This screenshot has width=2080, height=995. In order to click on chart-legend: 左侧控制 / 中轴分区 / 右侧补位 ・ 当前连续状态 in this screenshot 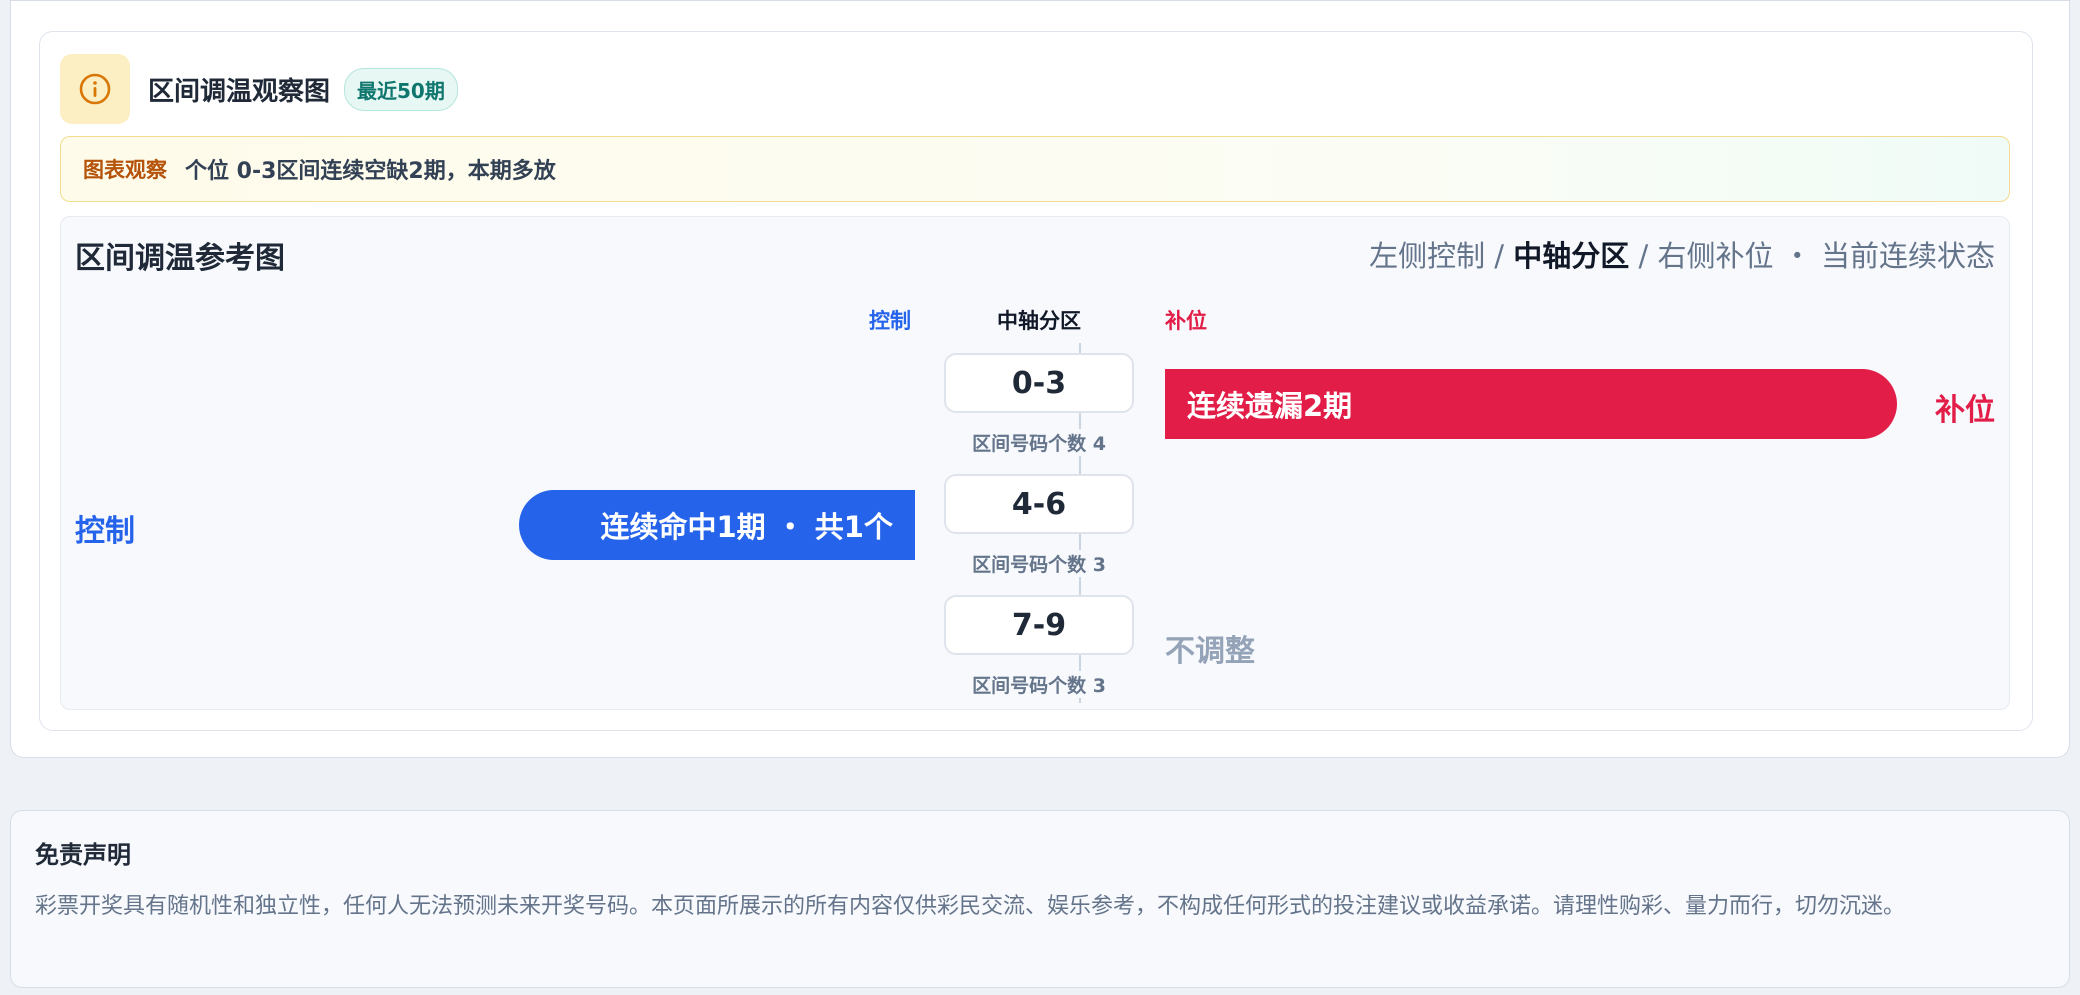, I will do `click(1682, 254)`.